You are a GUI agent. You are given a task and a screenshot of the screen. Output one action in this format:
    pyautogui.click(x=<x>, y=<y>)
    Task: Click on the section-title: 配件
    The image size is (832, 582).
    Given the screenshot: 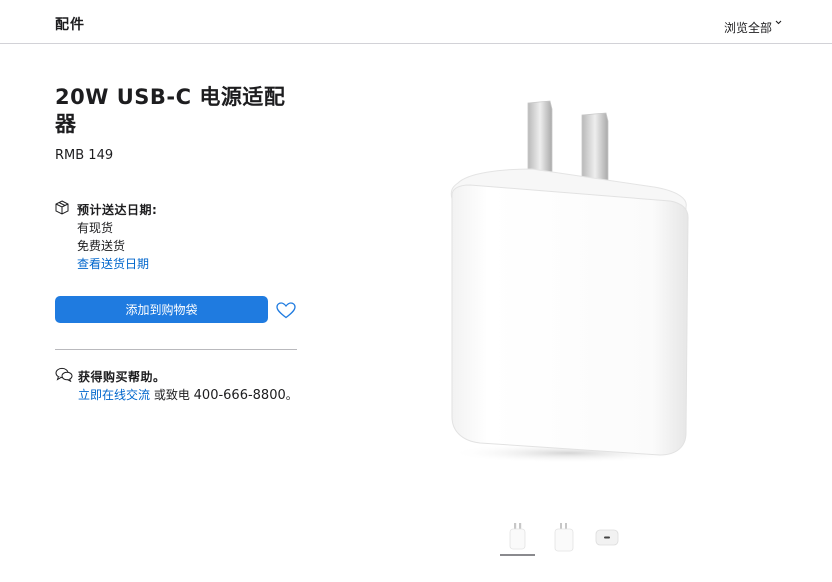 What is the action you would take?
    pyautogui.click(x=70, y=25)
    